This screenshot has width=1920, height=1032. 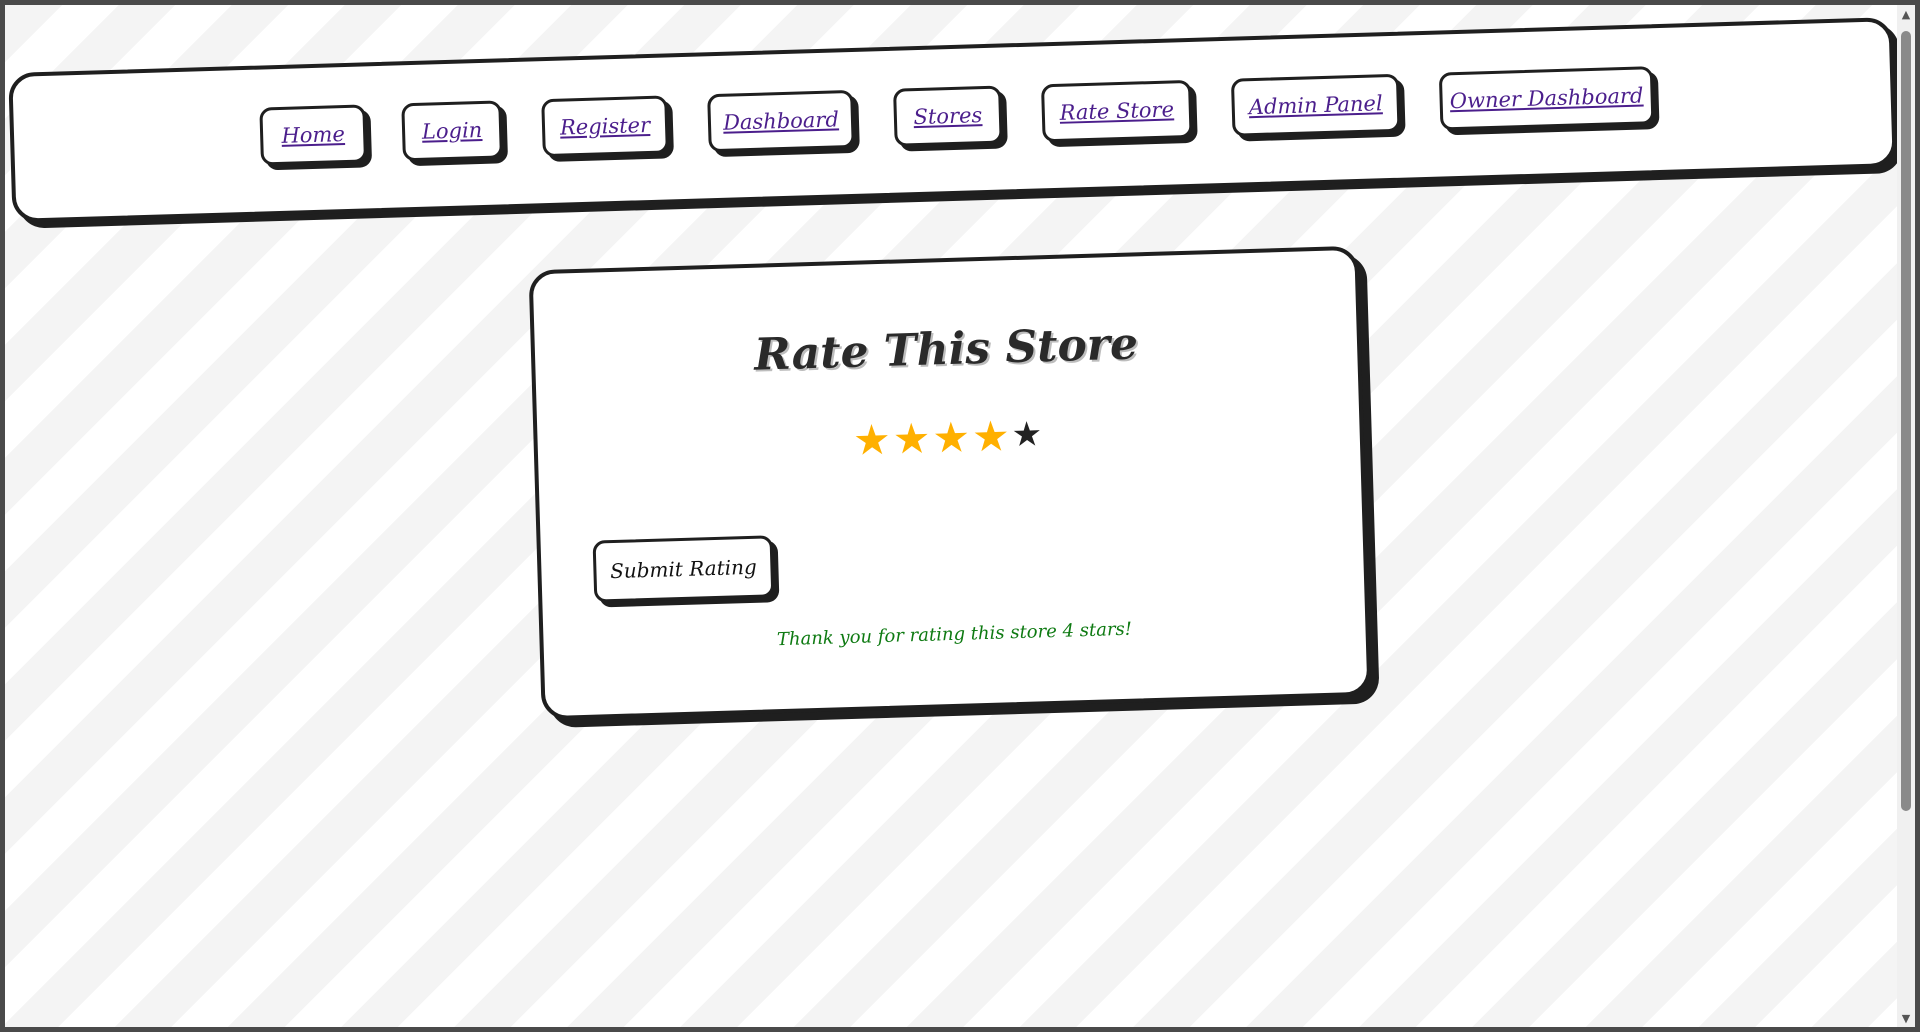 What do you see at coordinates (683, 569) in the screenshot?
I see `submit-rating-button: Submit Rating` at bounding box center [683, 569].